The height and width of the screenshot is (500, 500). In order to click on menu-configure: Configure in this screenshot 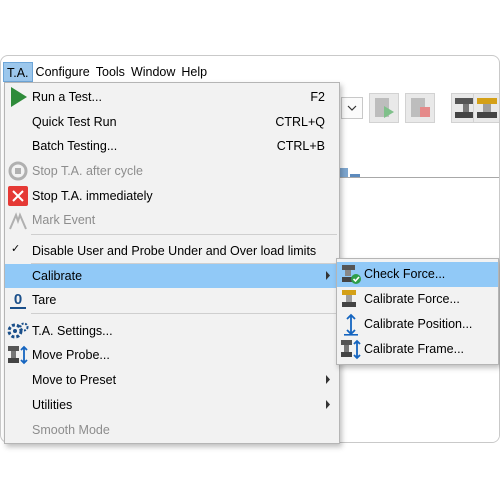, I will do `click(63, 72)`.